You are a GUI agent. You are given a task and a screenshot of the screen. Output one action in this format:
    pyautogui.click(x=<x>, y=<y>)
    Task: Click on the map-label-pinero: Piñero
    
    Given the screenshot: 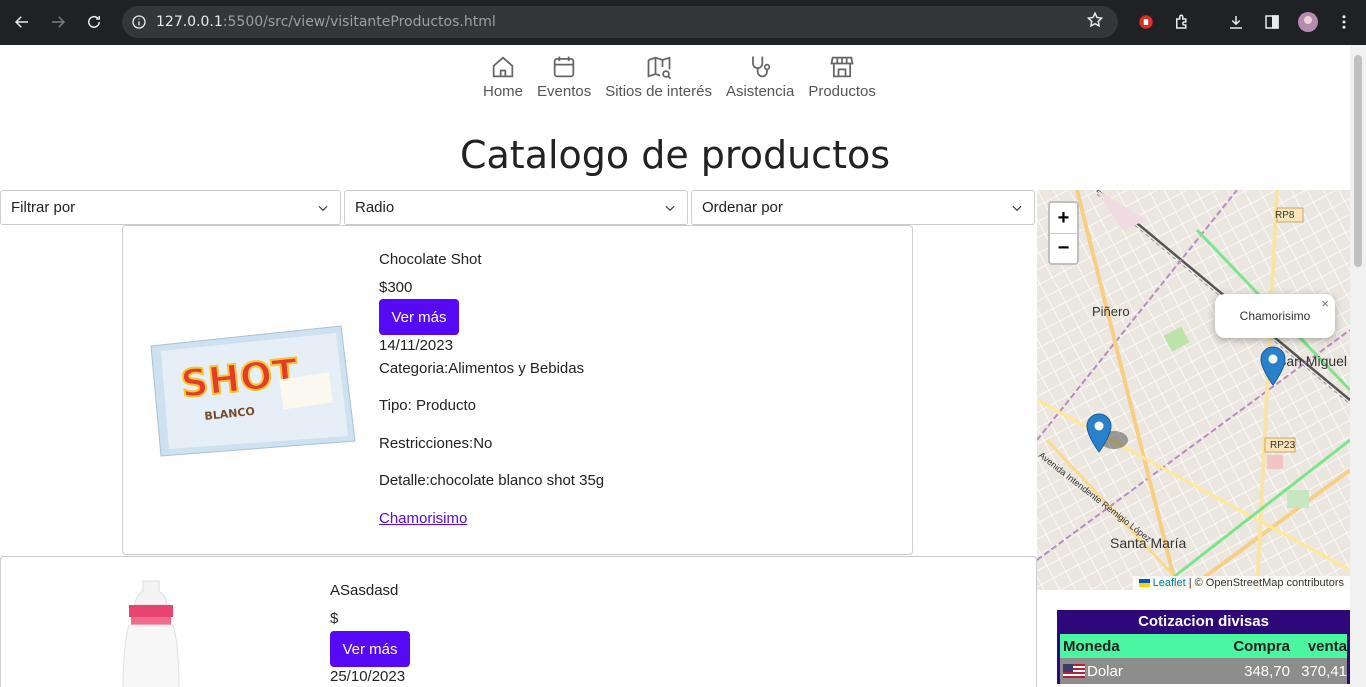 What is the action you would take?
    pyautogui.click(x=1111, y=311)
    